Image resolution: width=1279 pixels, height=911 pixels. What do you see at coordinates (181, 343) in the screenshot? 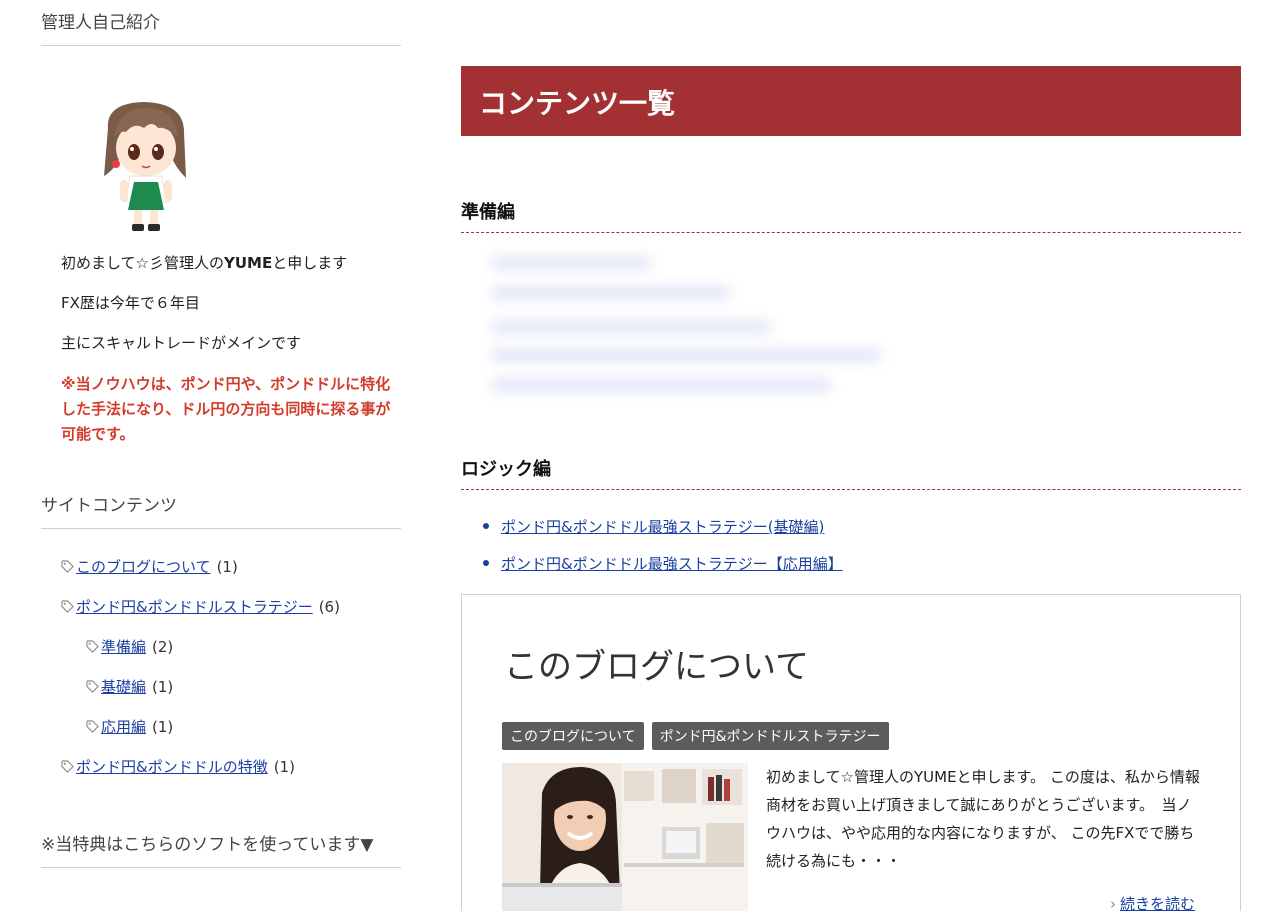
I see `intro-line-3: 主にスキャルトレードがメインです` at bounding box center [181, 343].